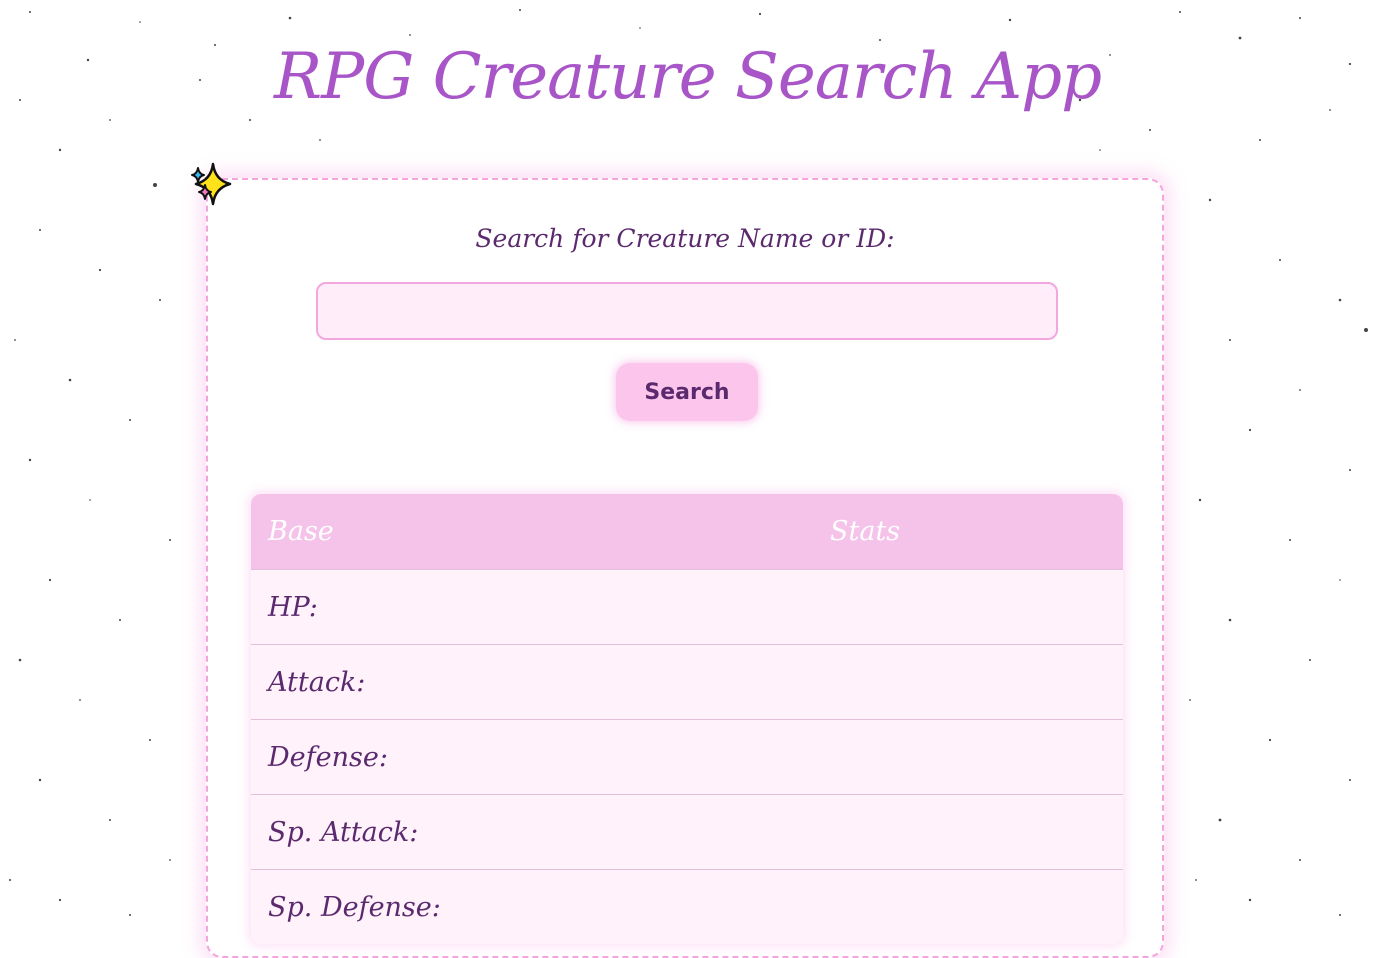  I want to click on search-button: Search, so click(687, 392).